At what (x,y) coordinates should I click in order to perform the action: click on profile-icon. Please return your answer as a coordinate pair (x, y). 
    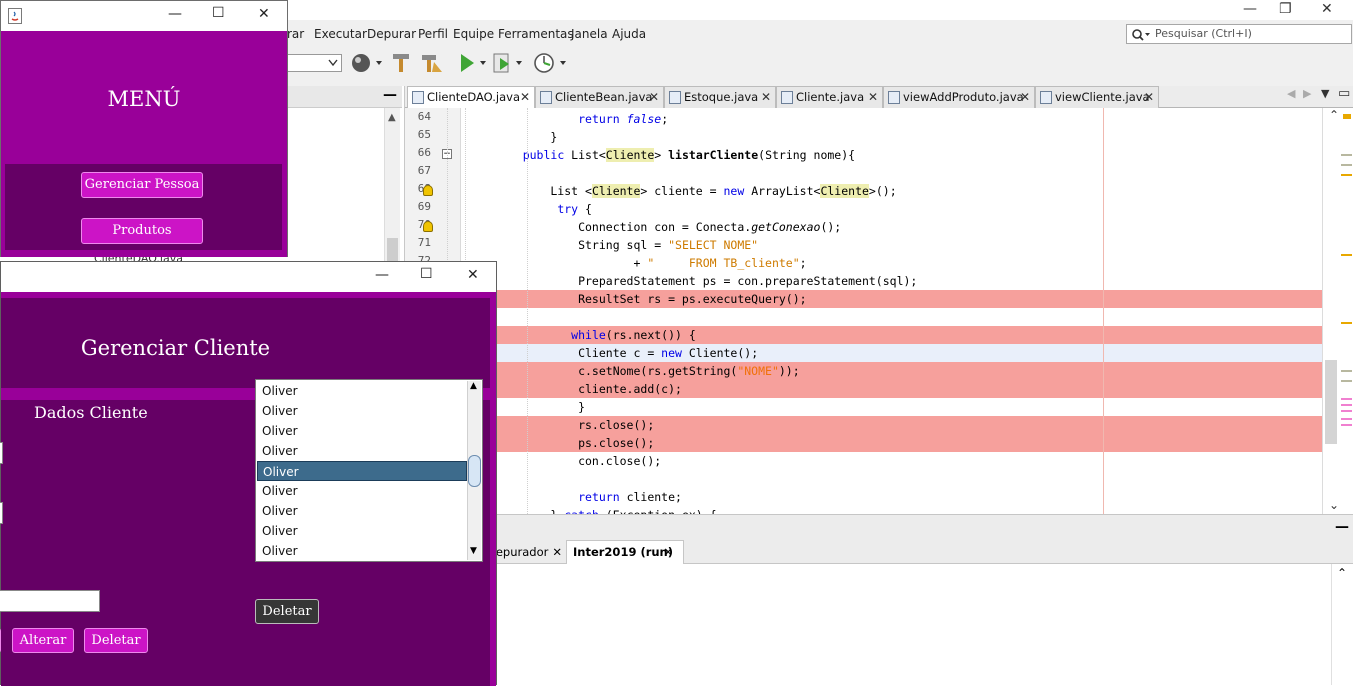
    Looking at the image, I should click on (552, 63).